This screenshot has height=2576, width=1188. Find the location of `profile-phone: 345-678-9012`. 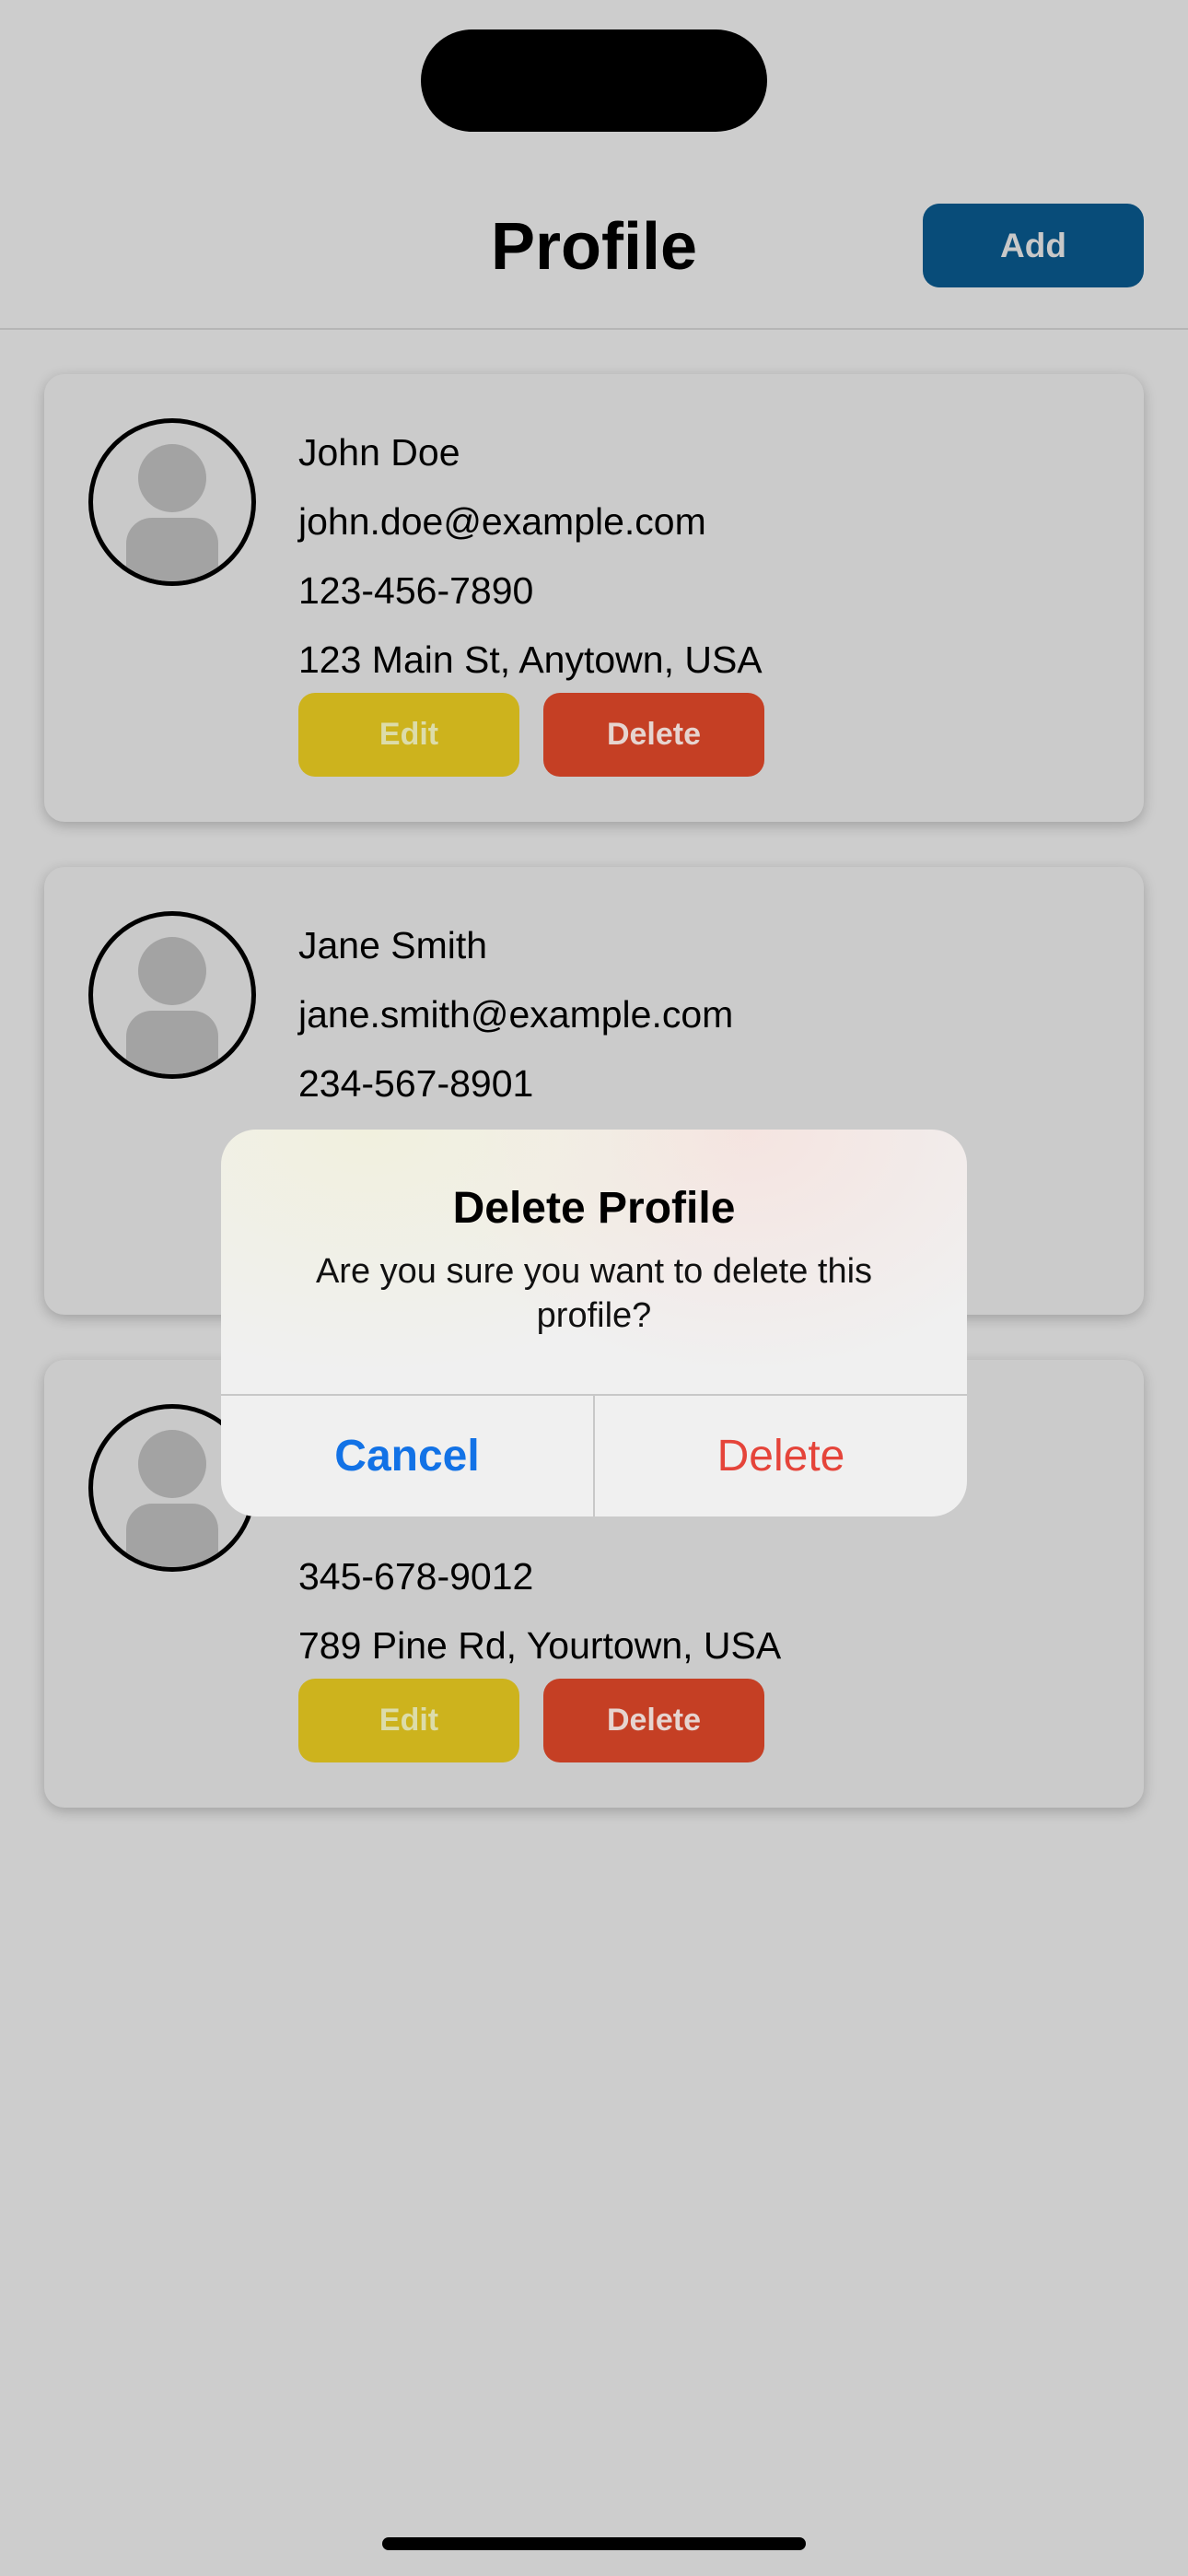

profile-phone: 345-678-9012 is located at coordinates (416, 1576).